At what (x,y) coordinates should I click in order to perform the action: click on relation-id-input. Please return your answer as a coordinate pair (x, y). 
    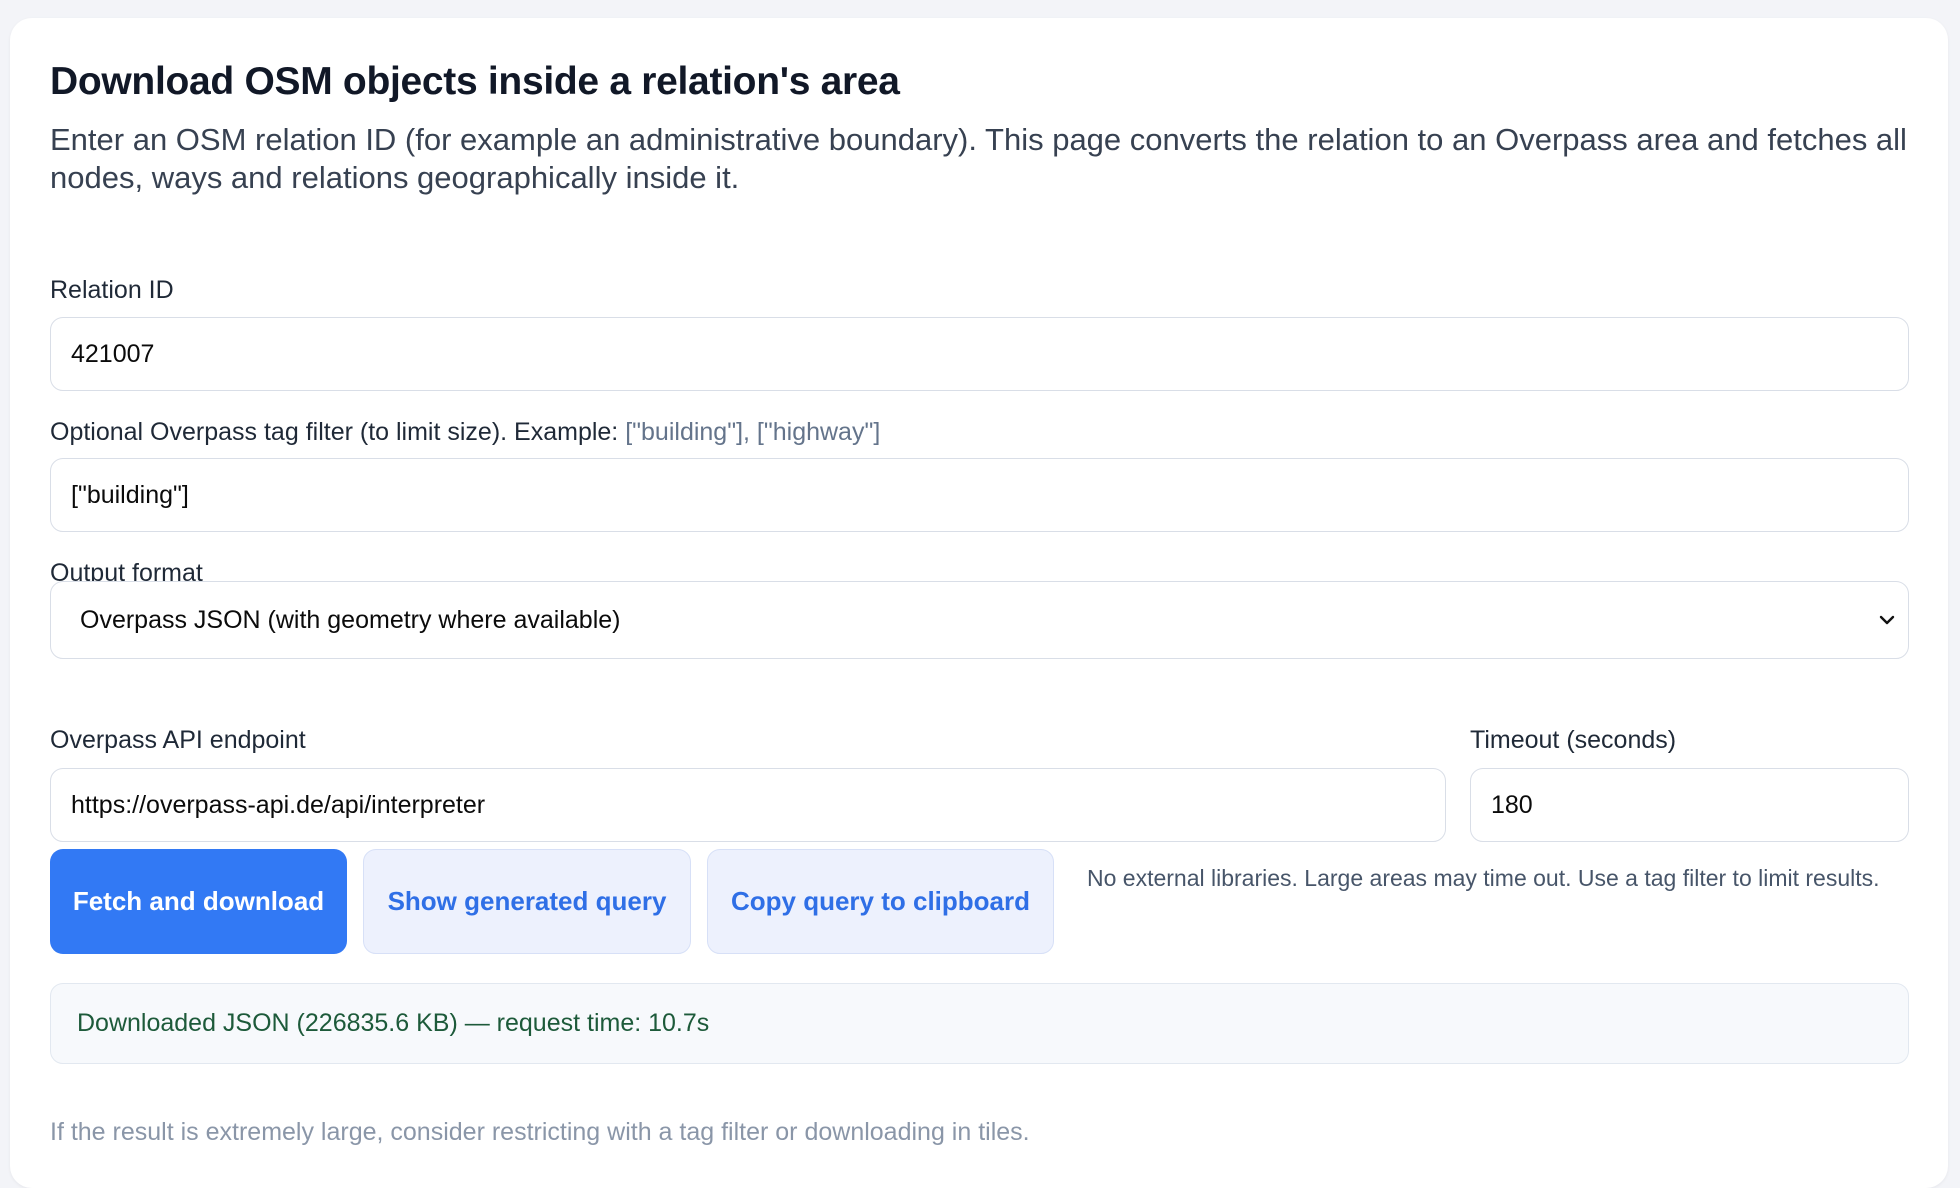
    Looking at the image, I should click on (979, 354).